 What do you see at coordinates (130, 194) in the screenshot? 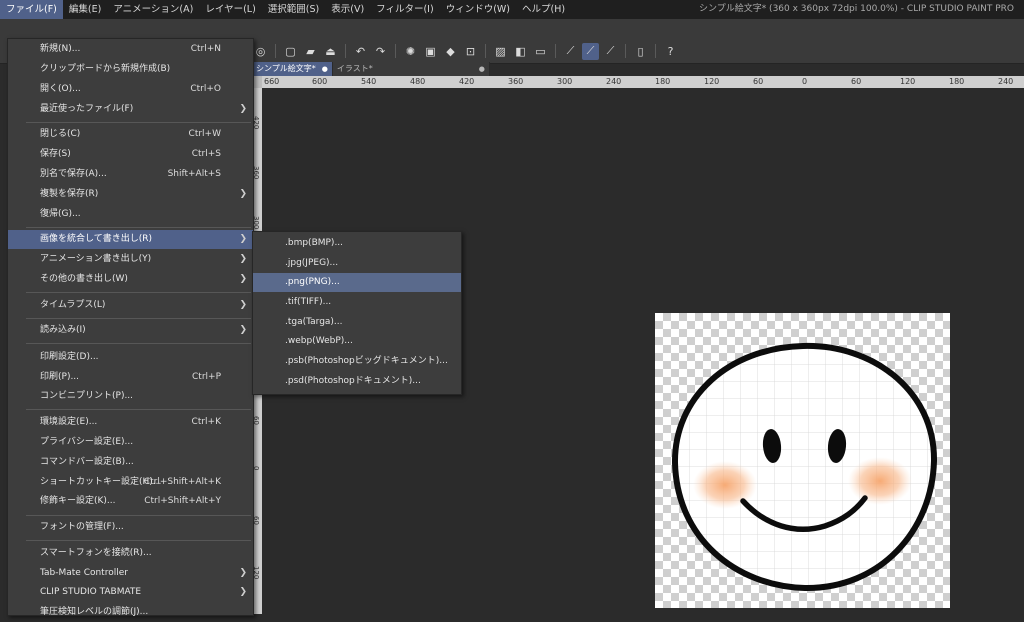
I see `menu-item-save-duplicate: 複製を保存(R) ❯` at bounding box center [130, 194].